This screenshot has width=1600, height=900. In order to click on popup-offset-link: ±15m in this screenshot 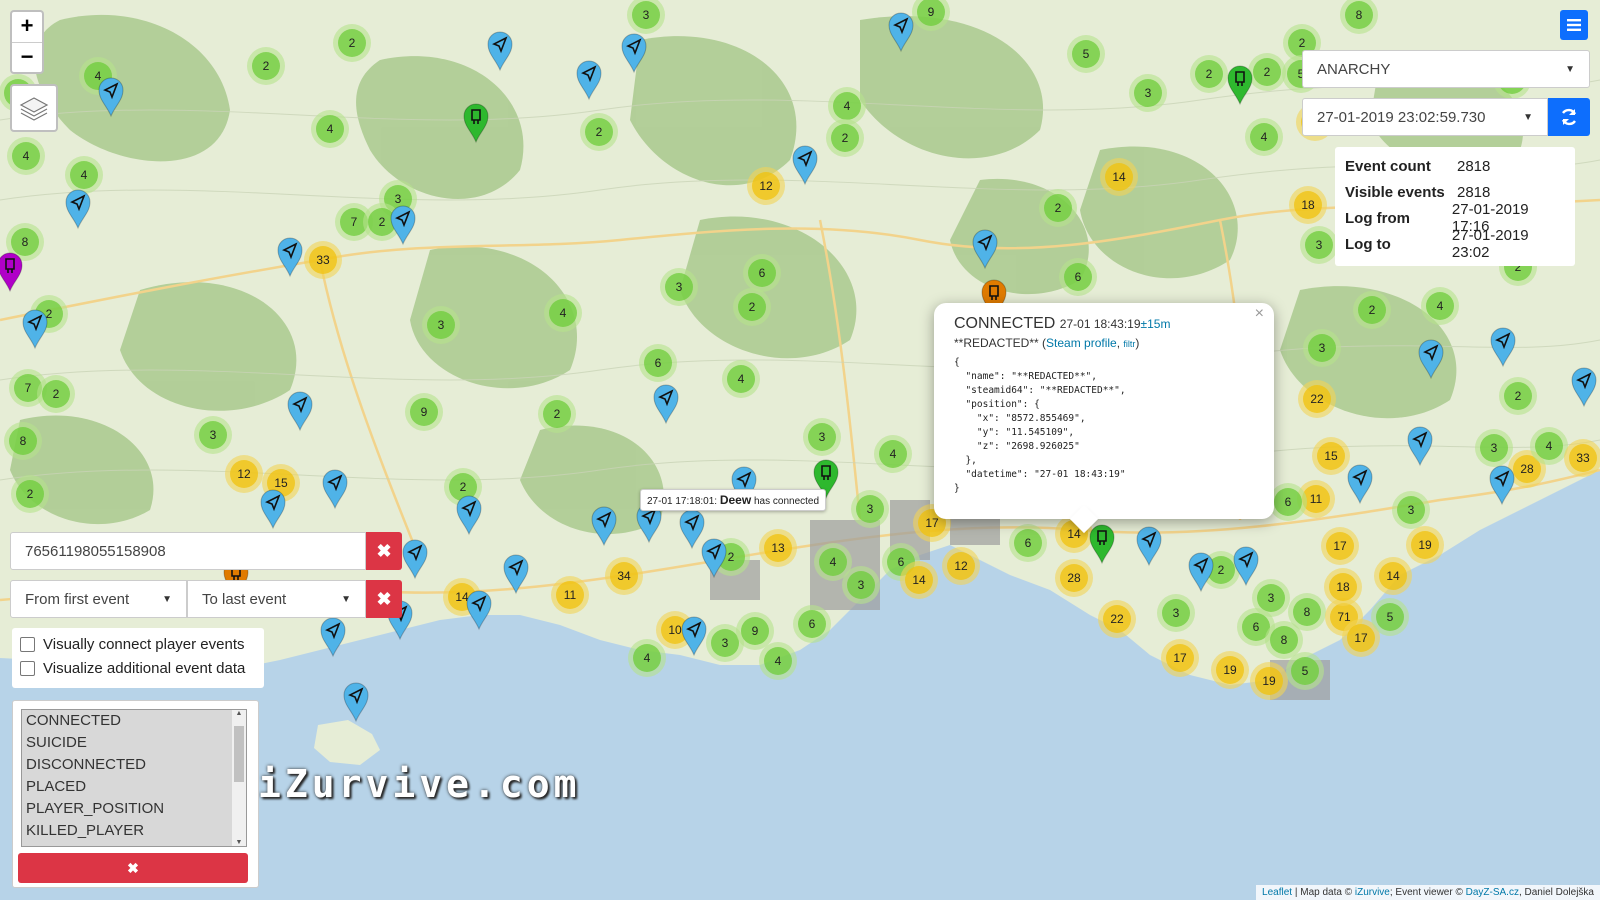, I will do `click(1156, 324)`.